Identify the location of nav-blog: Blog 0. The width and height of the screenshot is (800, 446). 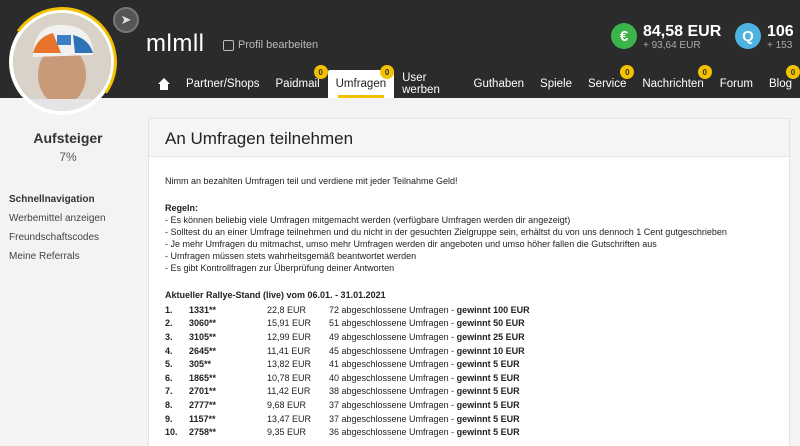
(780, 81).